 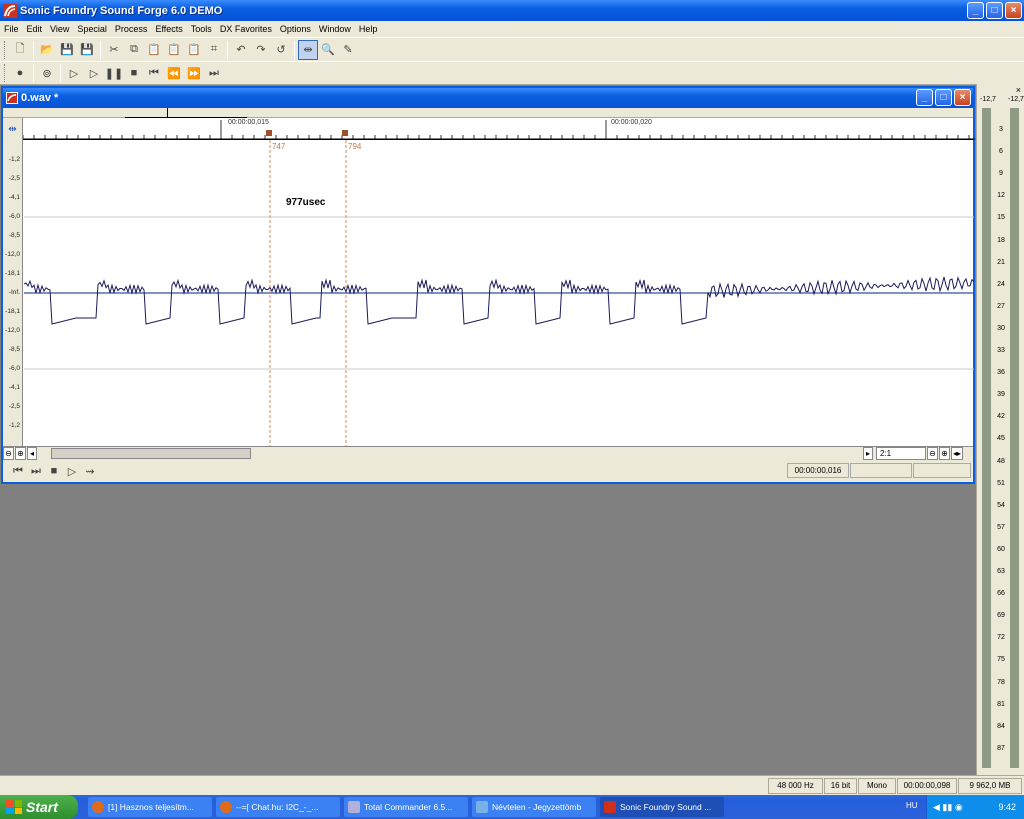 I want to click on meter-scale-label: 39, so click(x=1001, y=395).